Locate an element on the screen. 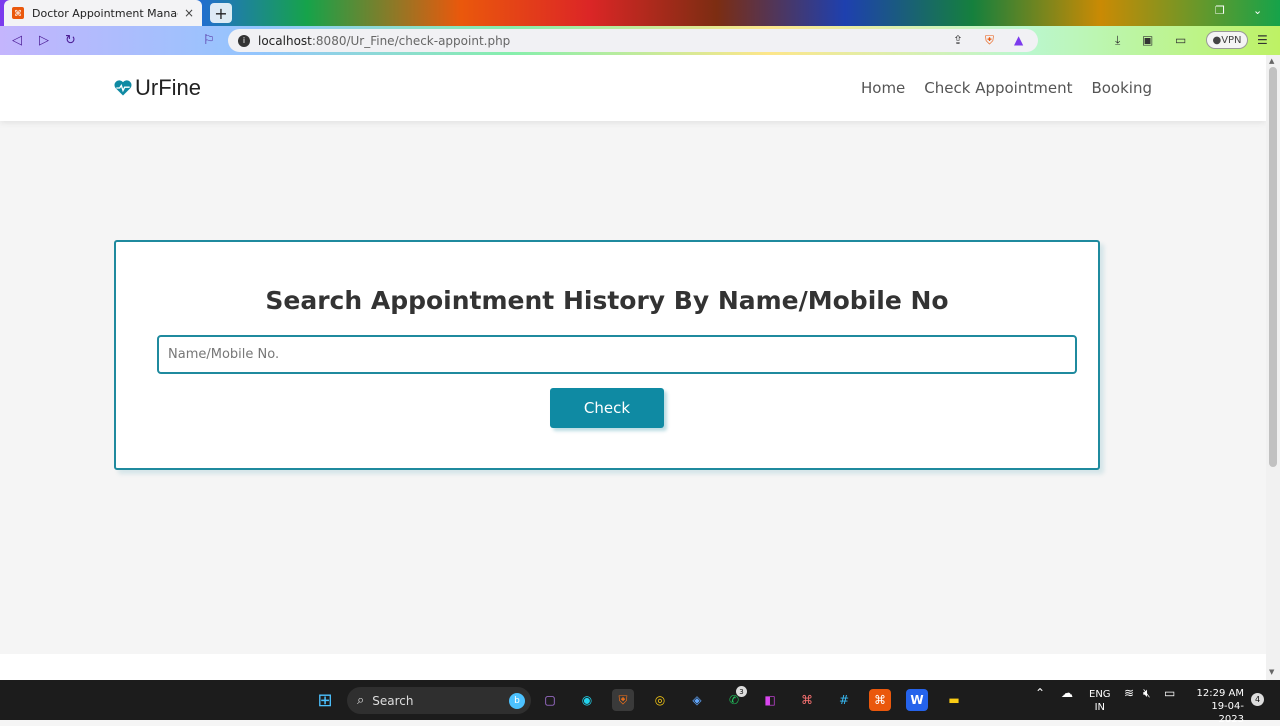 Image resolution: width=1280 pixels, height=726 pixels. language-indicator: ENG IN is located at coordinates (1100, 701).